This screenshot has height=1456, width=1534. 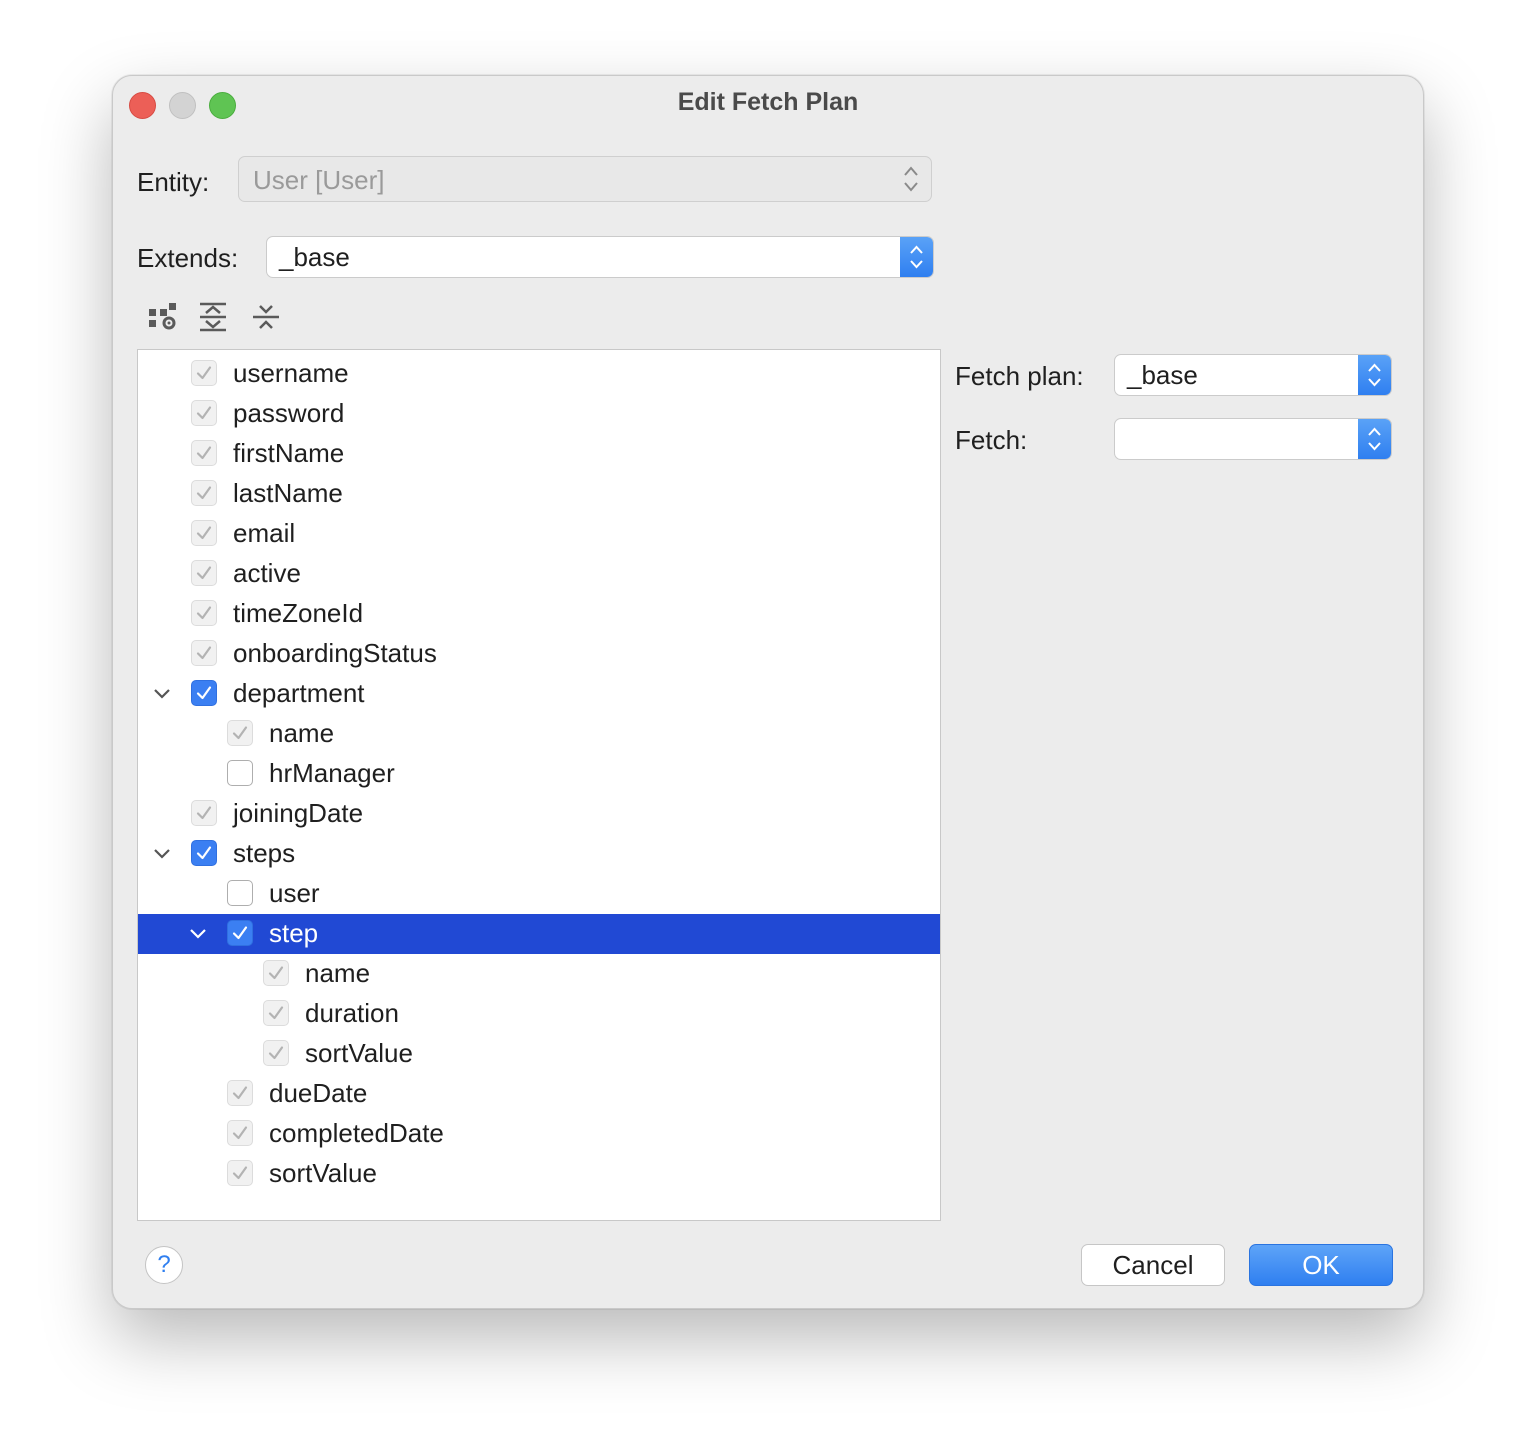 I want to click on tree-row-label: onboardingStatus, so click(x=335, y=653).